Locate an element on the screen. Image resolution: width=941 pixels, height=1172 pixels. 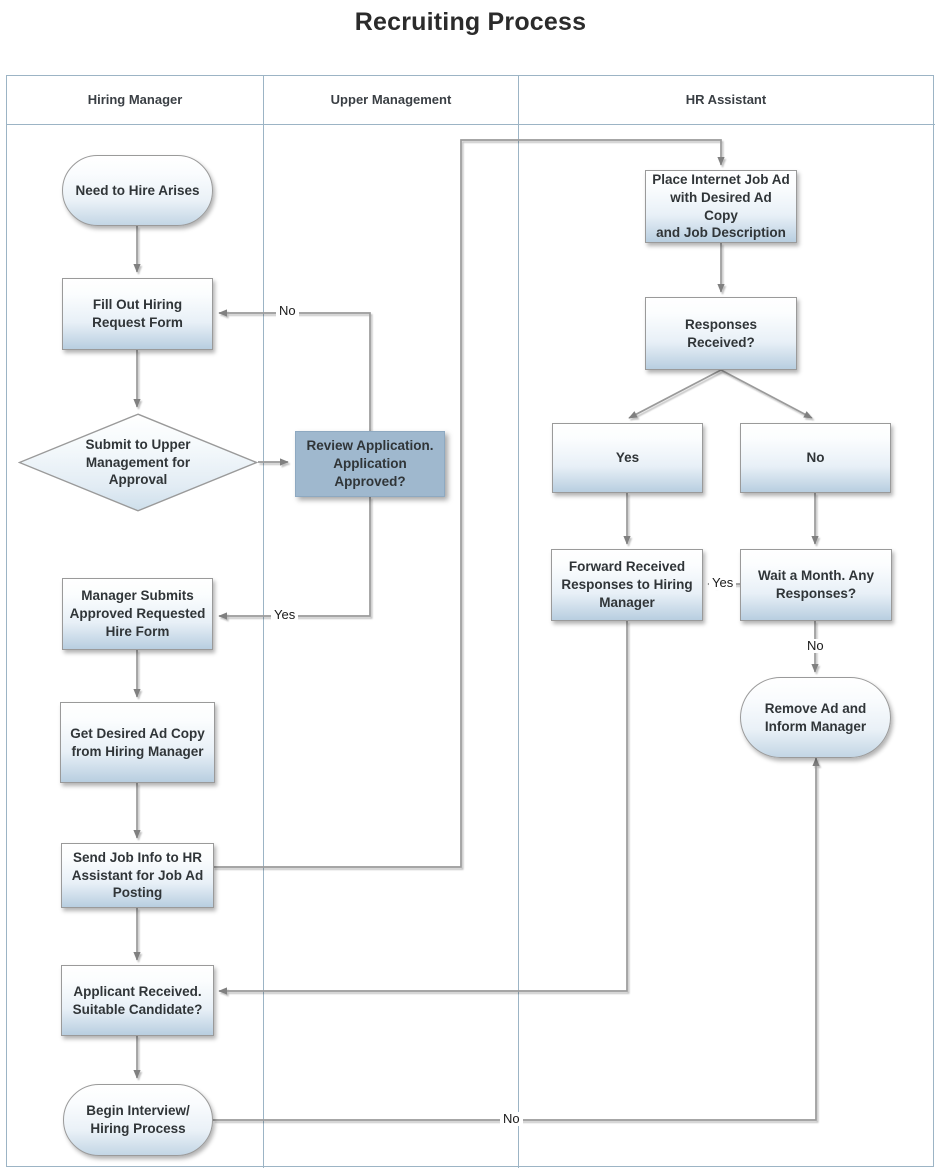
node-submit-to-upper-management: Submit to Upper Management for Approval is located at coordinates (138, 462).